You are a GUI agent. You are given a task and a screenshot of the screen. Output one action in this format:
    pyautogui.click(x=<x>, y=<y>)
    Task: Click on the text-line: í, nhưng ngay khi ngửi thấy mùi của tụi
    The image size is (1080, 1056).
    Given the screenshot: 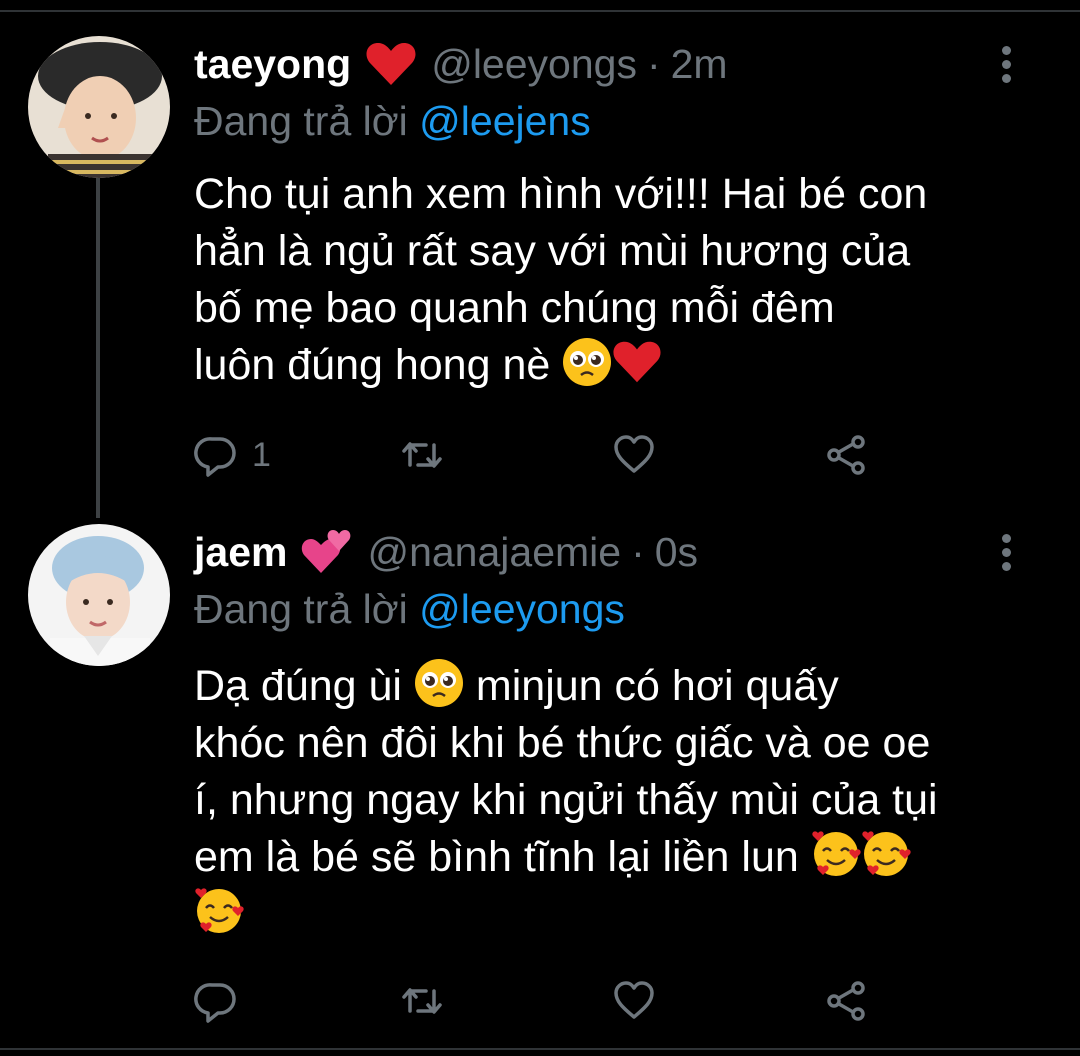 What is the action you would take?
    pyautogui.click(x=566, y=800)
    